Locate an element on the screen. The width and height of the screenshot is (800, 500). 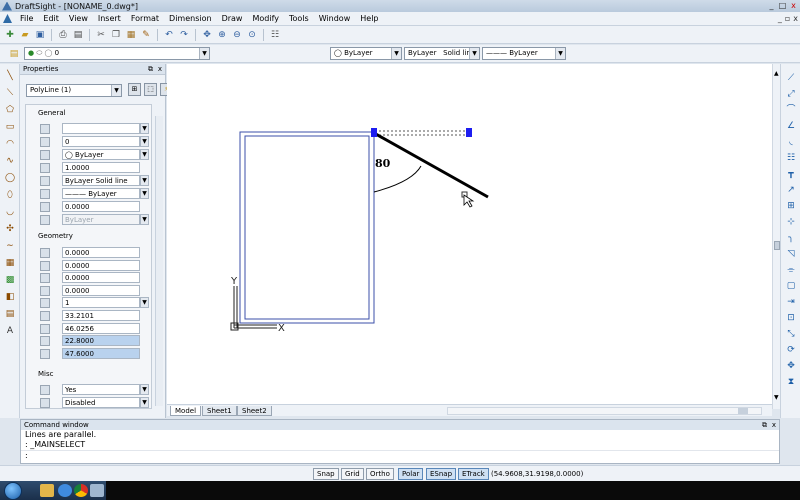
freehand-tool-icon: ∼ is located at coordinates (10, 246).